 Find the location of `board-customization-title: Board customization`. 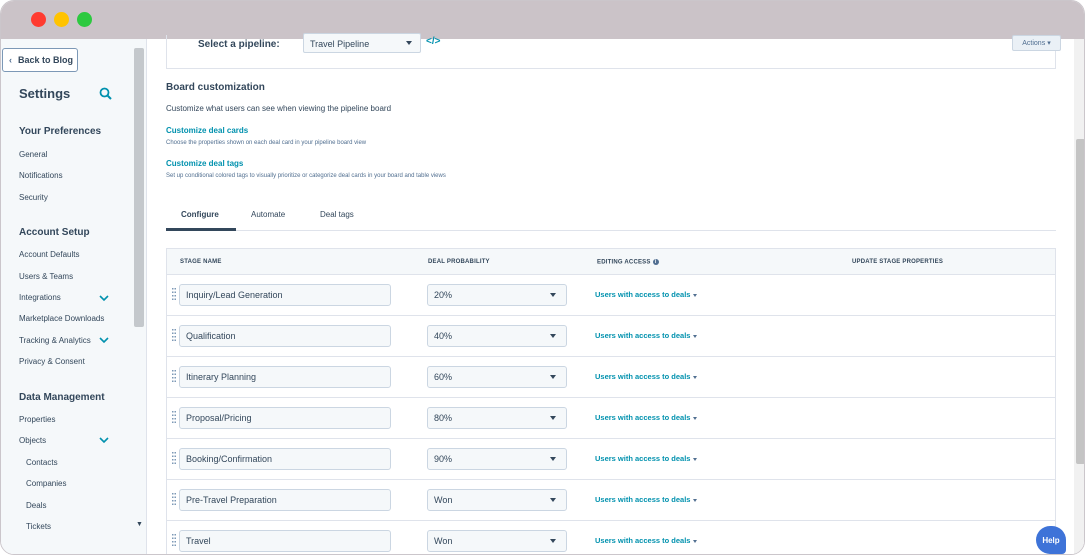

board-customization-title: Board customization is located at coordinates (215, 87).